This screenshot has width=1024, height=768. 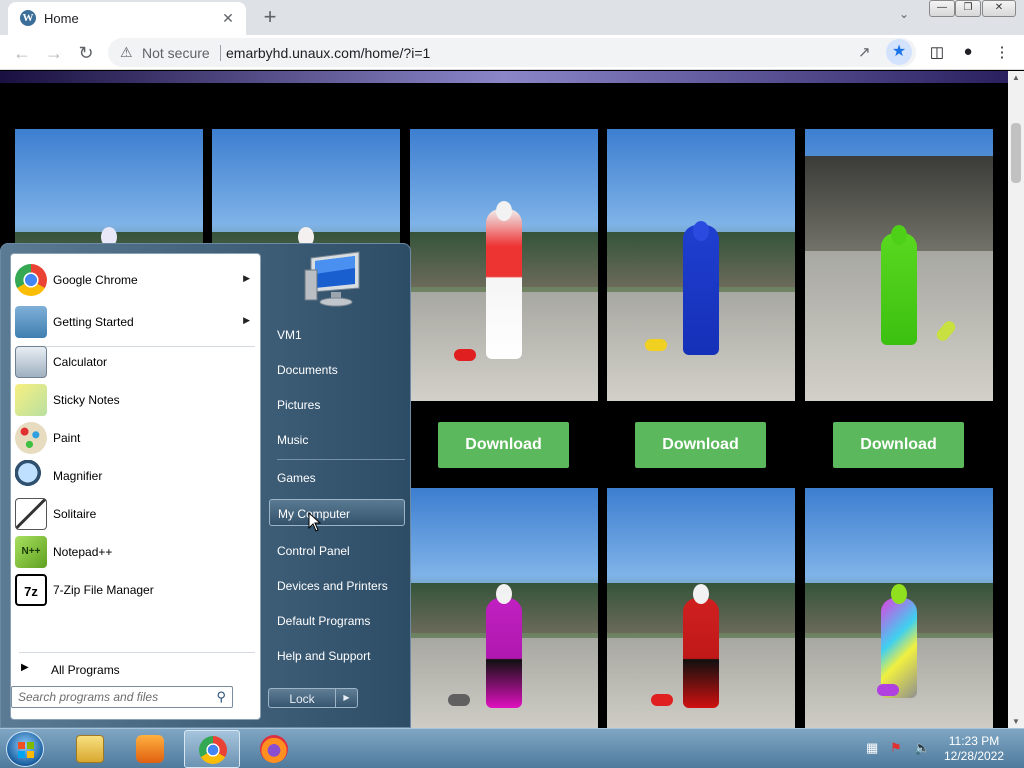 I want to click on taskbar: ▦ ⚑ 🔈 11:23 PM 12/28/2022, so click(x=512, y=748).